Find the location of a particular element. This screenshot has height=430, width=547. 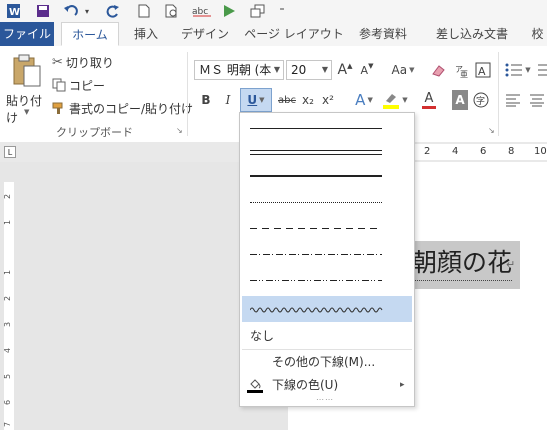

ruler-tick: 2 is located at coordinates (427, 151).